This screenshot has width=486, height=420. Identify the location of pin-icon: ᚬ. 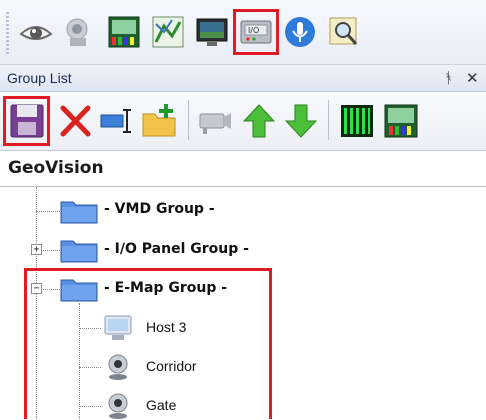
(448, 78).